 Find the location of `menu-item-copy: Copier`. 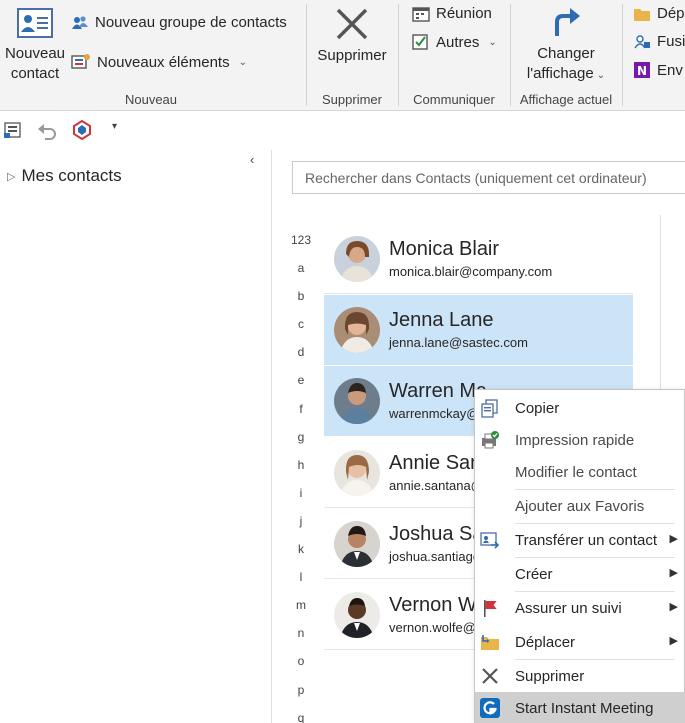

menu-item-copy: Copier is located at coordinates (580, 408).